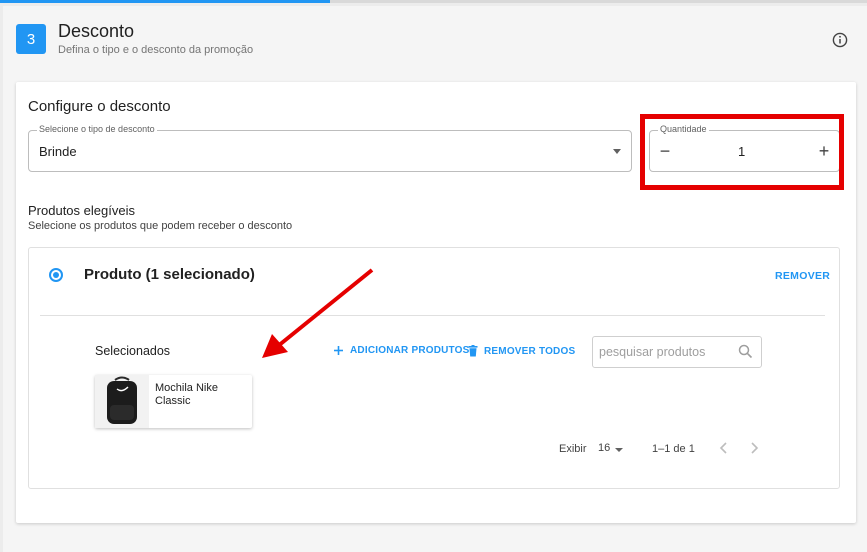 This screenshot has width=867, height=552. Describe the element at coordinates (433, 1) in the screenshot. I see `top-bar` at that location.